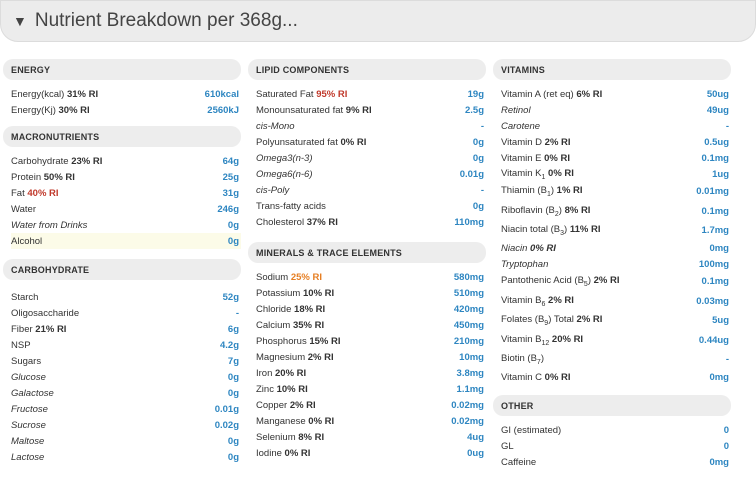 The height and width of the screenshot is (483, 756). I want to click on nutrient-row: Saturated Fat 95% RI 19g, so click(371, 94).